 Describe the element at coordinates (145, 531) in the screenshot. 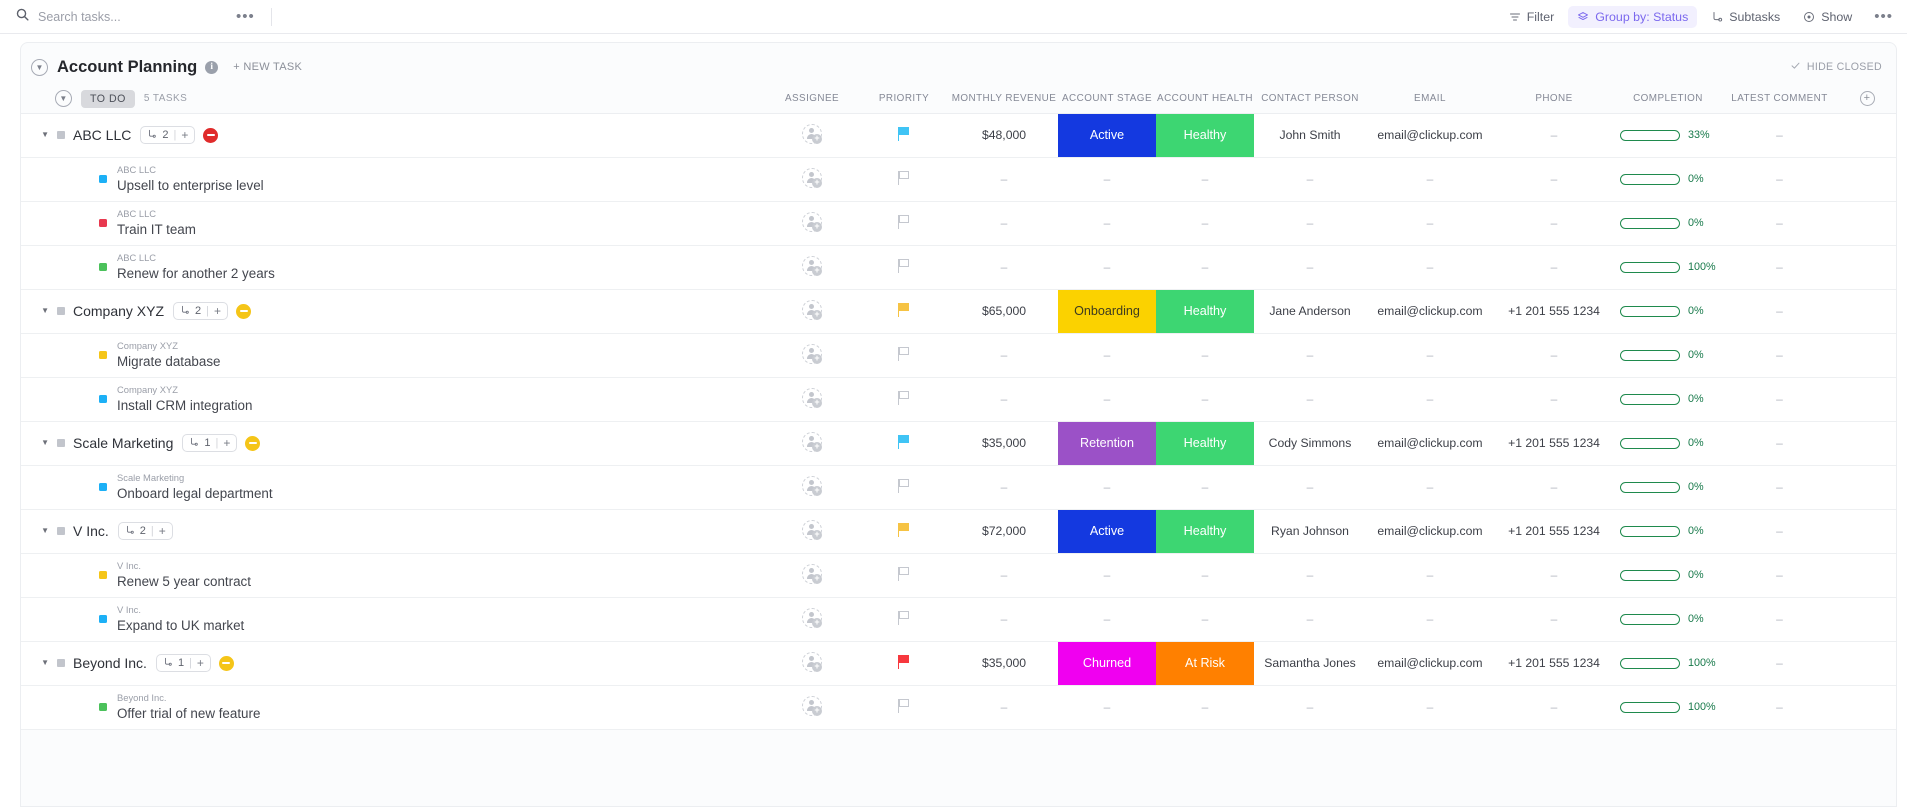

I see `subtask-count-badge: 2 | +` at that location.